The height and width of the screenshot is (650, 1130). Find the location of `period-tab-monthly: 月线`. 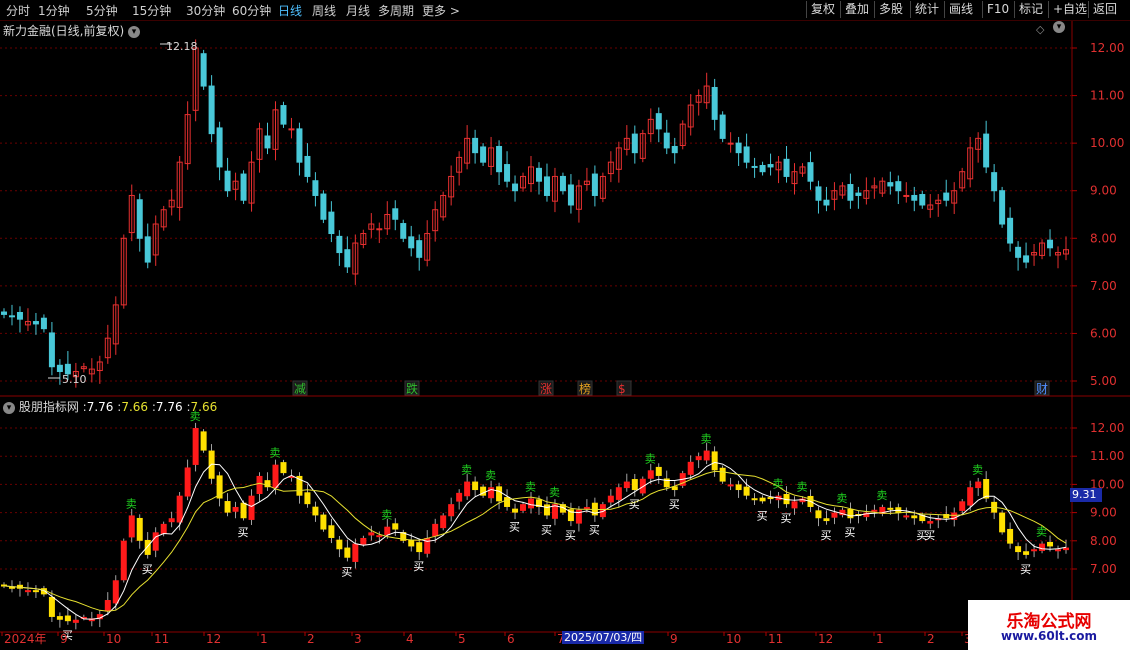

period-tab-monthly: 月线 is located at coordinates (358, 10).